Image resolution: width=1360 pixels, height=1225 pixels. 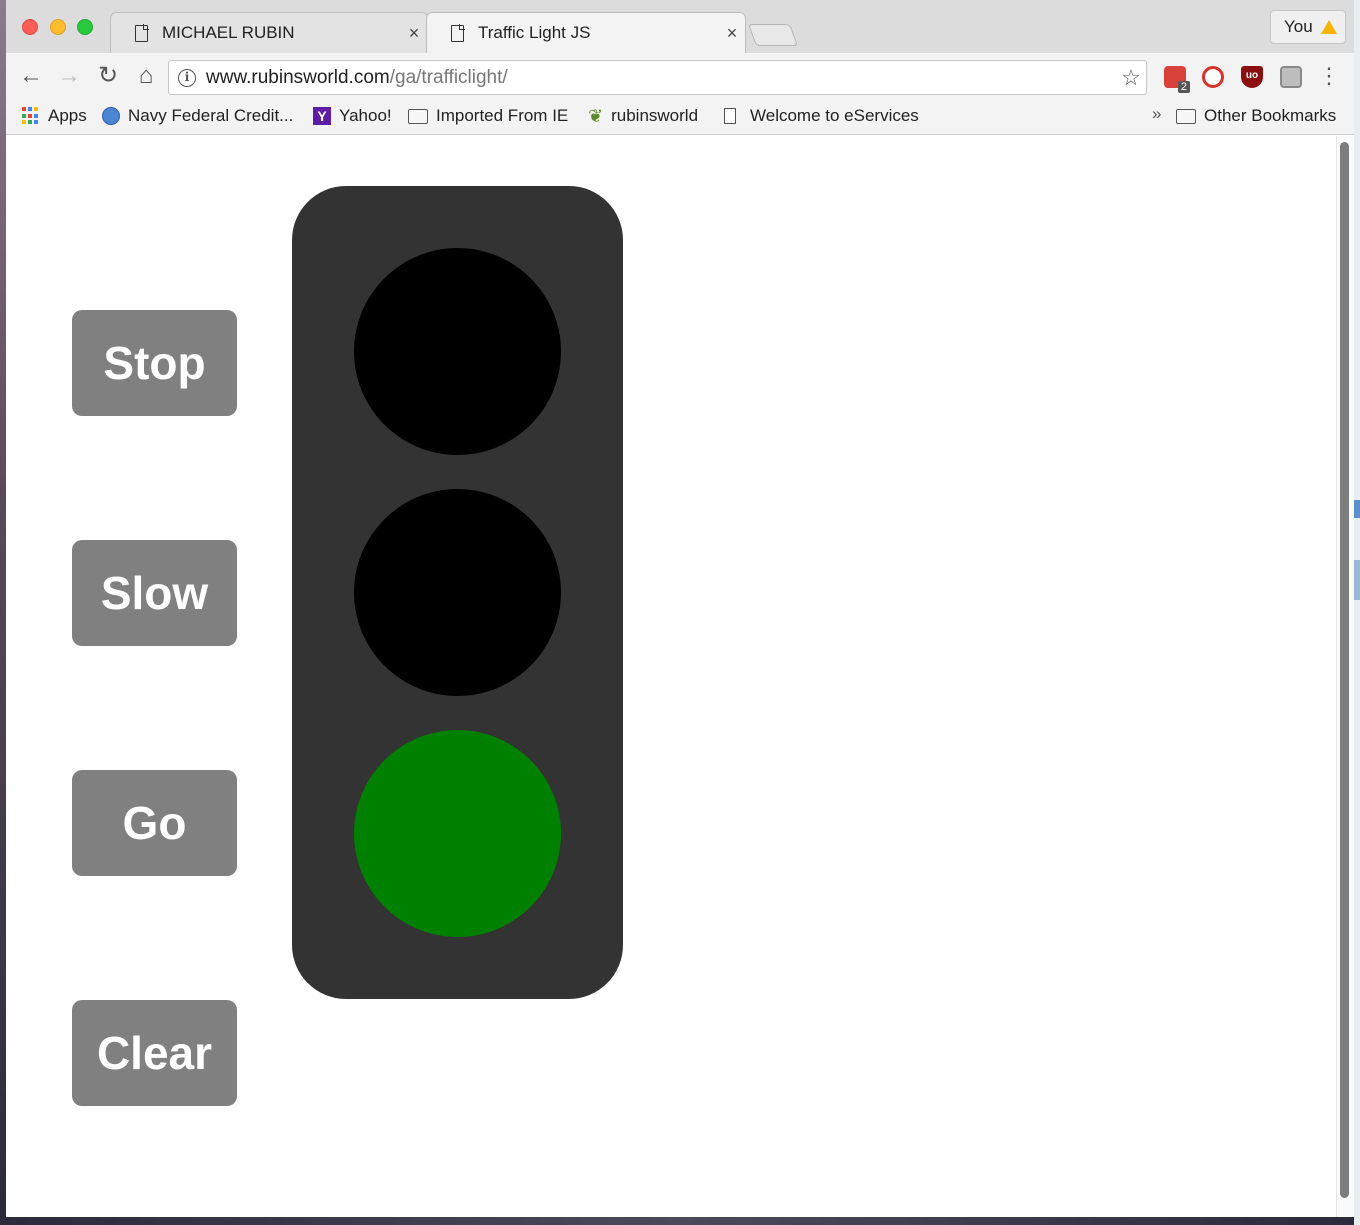 What do you see at coordinates (1131, 78) in the screenshot?
I see `bookmark-star-icon: ☆` at bounding box center [1131, 78].